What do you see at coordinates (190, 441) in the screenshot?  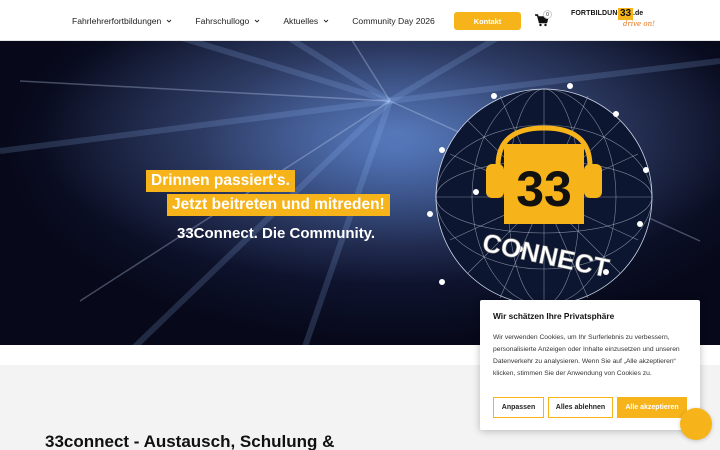 I see `intro-heading: 33connect - Austausch, Schulung &` at bounding box center [190, 441].